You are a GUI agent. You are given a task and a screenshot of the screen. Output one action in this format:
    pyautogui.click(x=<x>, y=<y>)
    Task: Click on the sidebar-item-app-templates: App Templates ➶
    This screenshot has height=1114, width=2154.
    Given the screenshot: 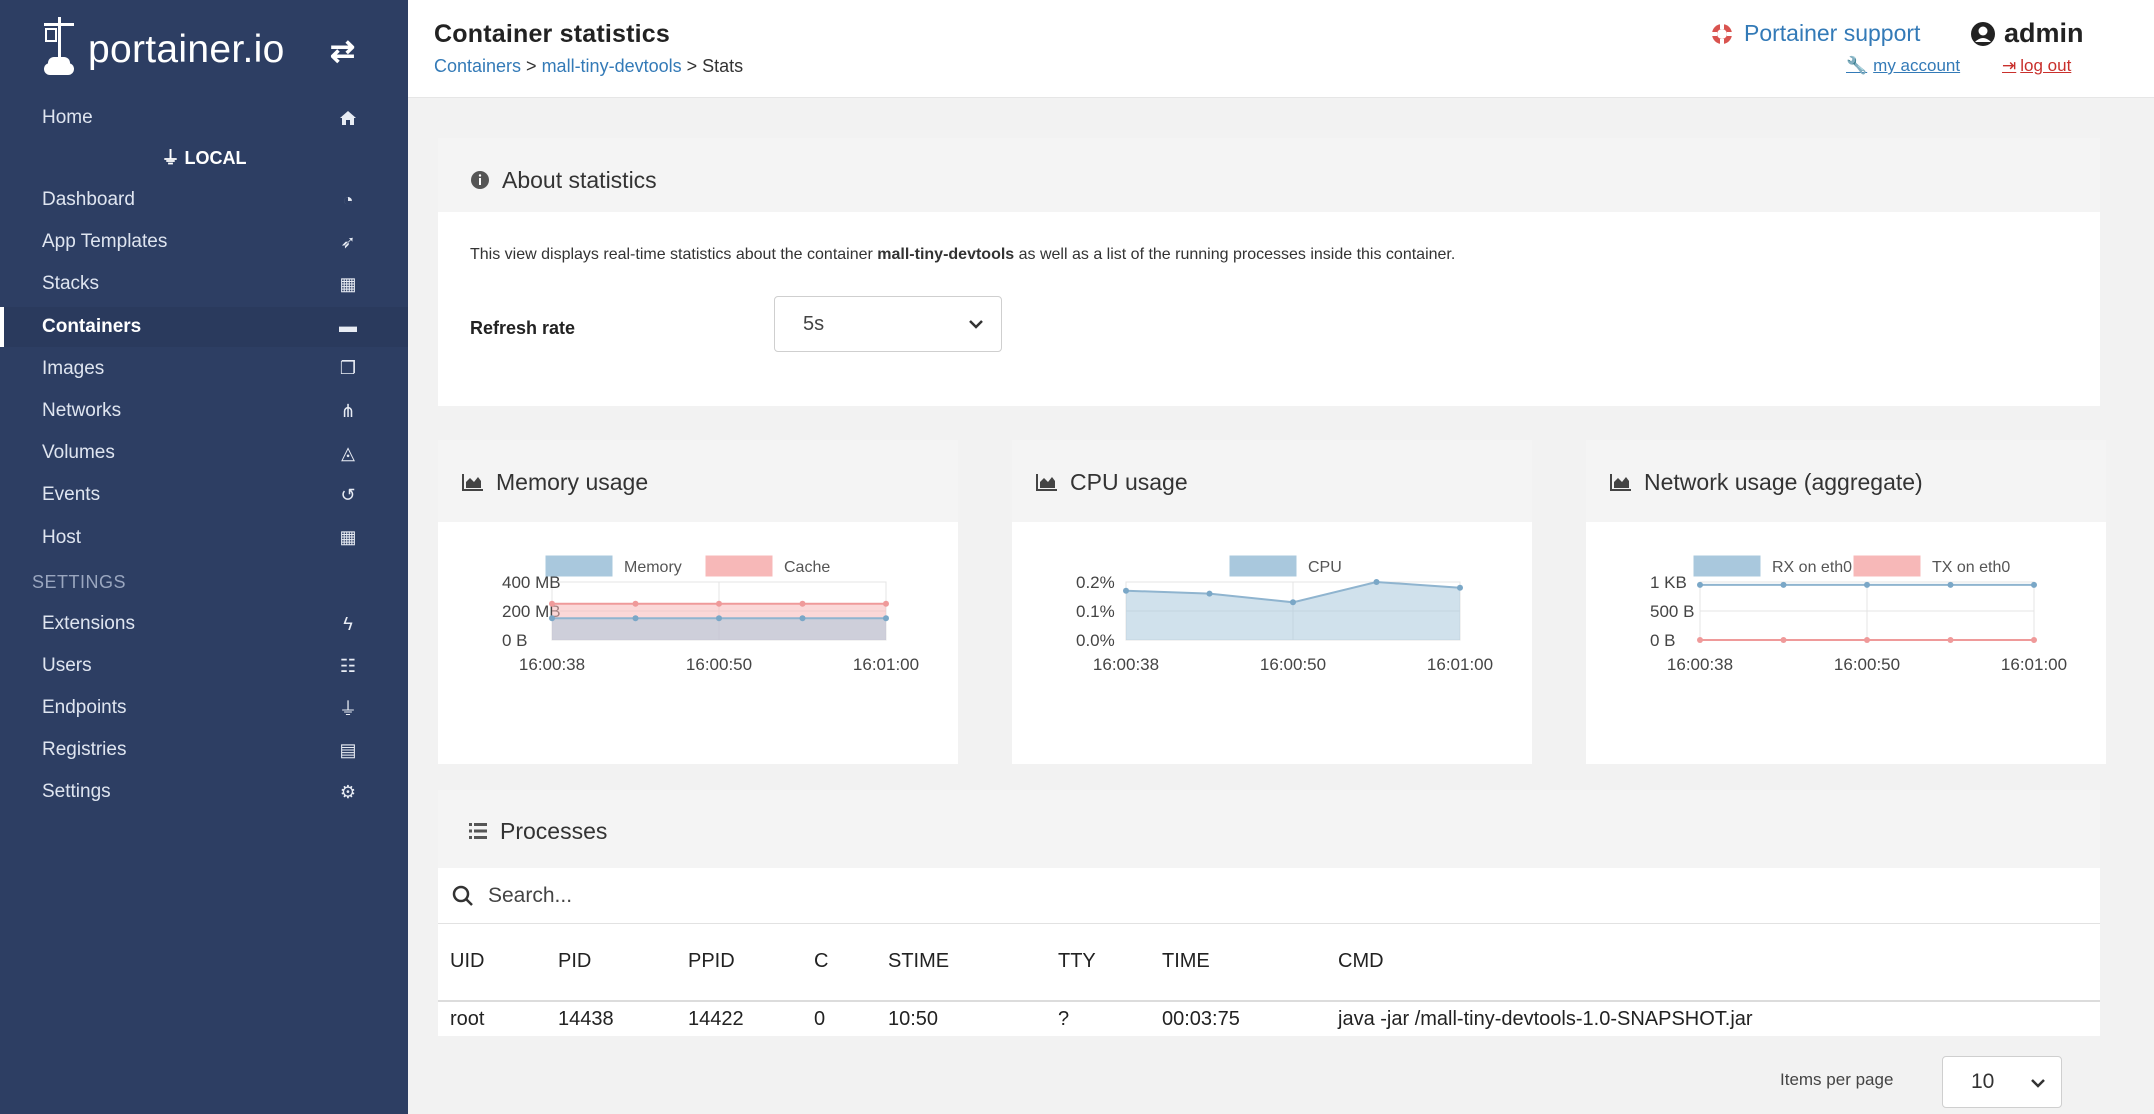 What is the action you would take?
    pyautogui.click(x=204, y=242)
    